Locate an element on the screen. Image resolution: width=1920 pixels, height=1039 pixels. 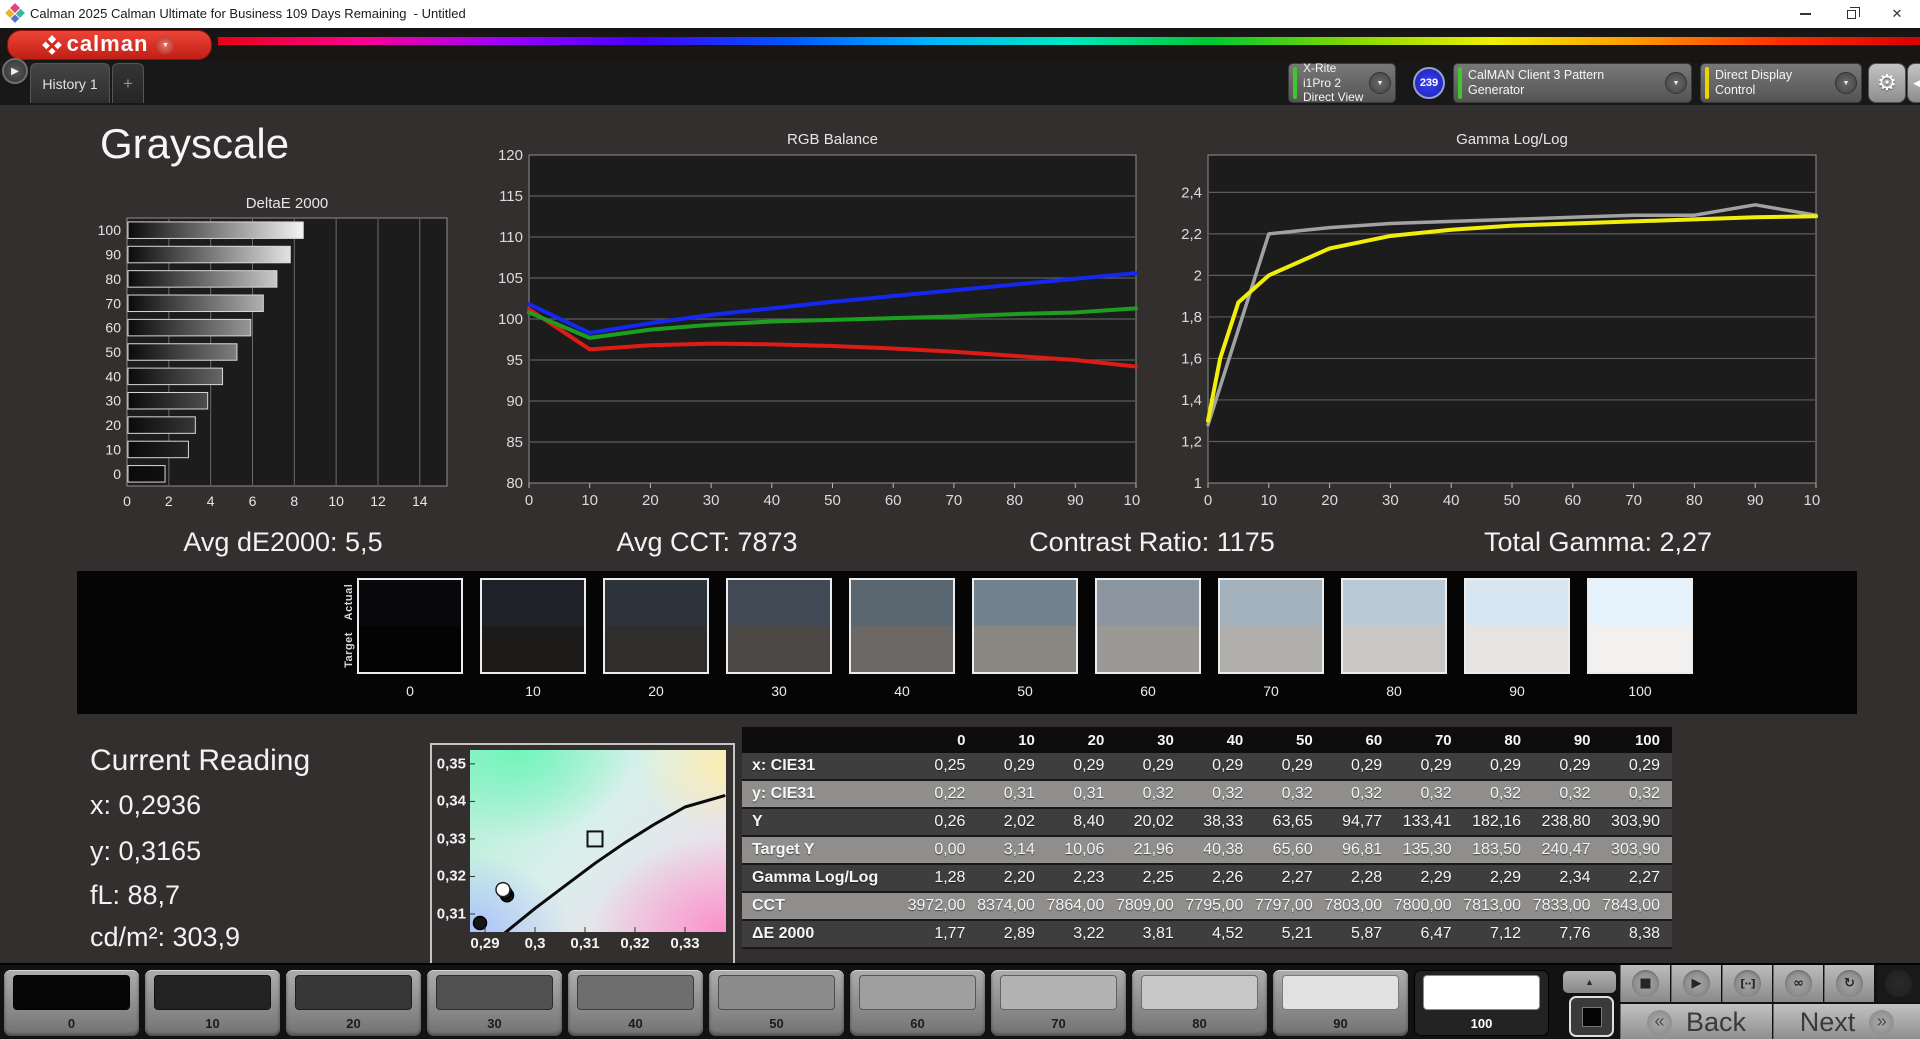
table-cell: 8374,00 is located at coordinates (1012, 907).